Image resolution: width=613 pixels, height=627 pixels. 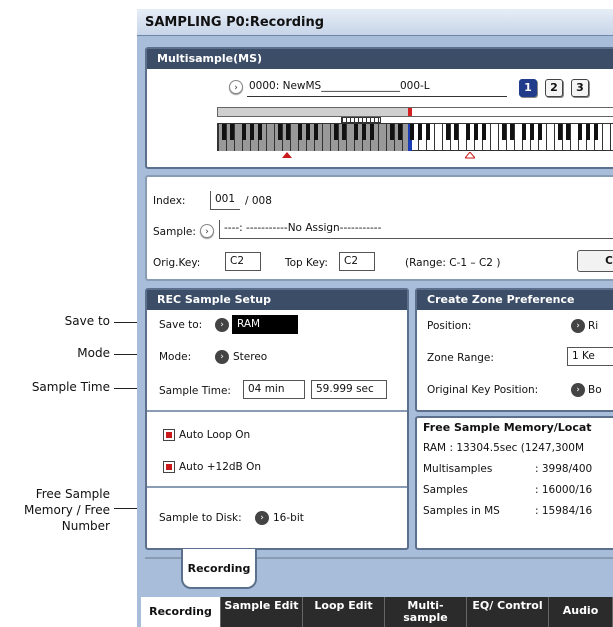 What do you see at coordinates (274, 389) in the screenshot?
I see `sample-time-min-field: 04 min` at bounding box center [274, 389].